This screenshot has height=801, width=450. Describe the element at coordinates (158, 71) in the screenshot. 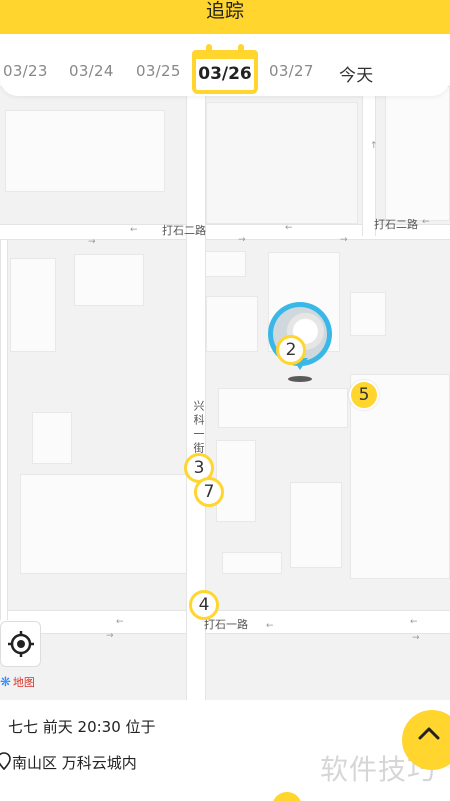

I see `date-tab: 03/25` at that location.